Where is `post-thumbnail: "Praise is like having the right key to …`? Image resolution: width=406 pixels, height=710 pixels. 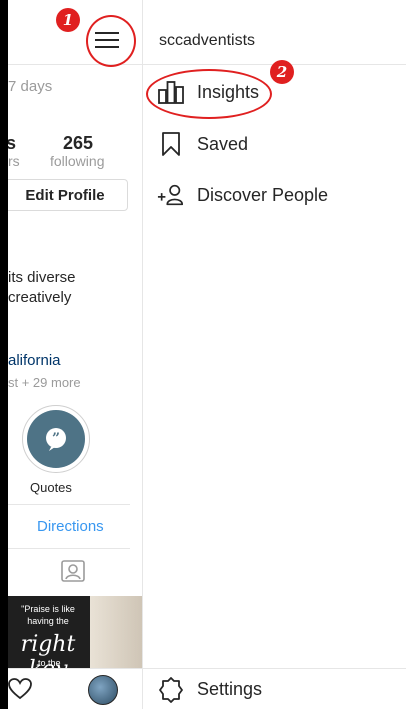
post-thumbnail: "Praise is like having the right key to … is located at coordinates (75, 632).